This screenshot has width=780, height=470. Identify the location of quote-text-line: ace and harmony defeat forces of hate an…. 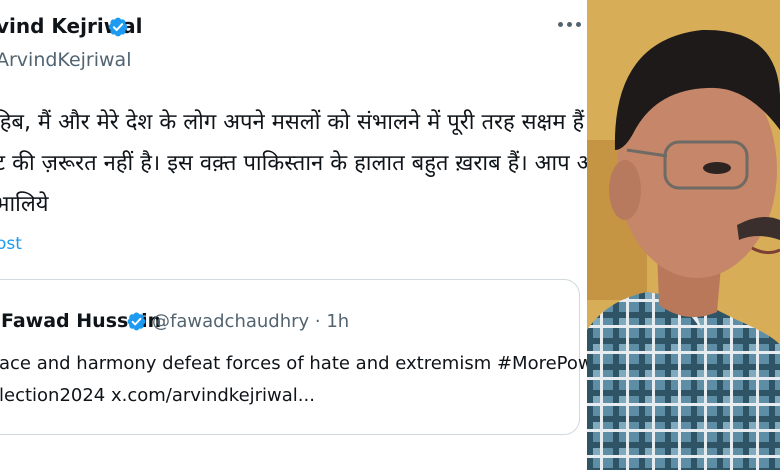
(293, 363).